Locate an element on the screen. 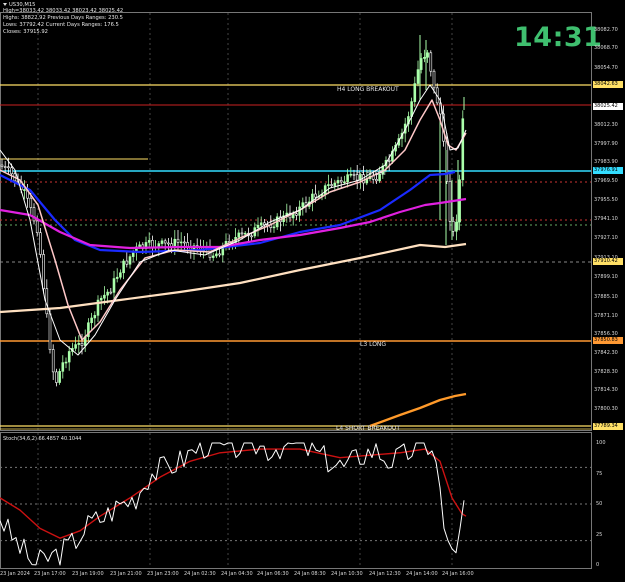 The height and width of the screenshot is (582, 625). price-tick-label: 37997.90 is located at coordinates (606, 144).